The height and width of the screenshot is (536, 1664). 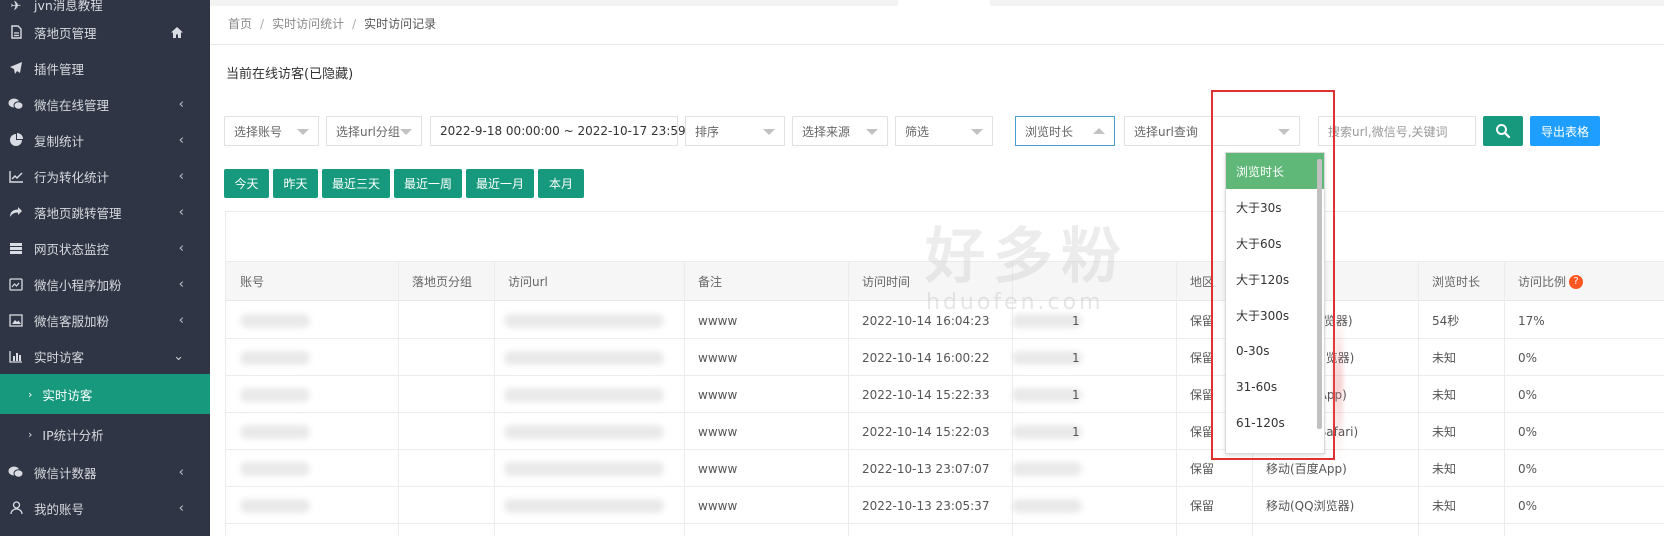 I want to click on export-button: 导出表格, so click(x=1565, y=131).